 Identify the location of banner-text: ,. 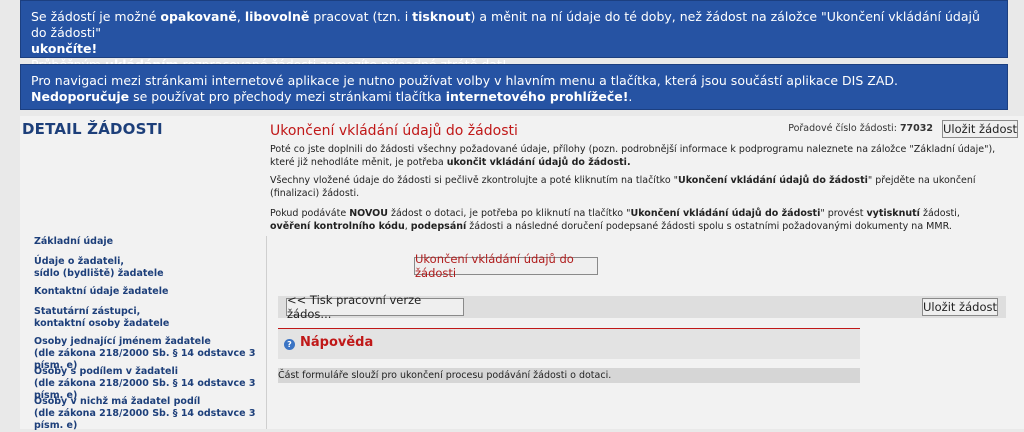
(240, 16).